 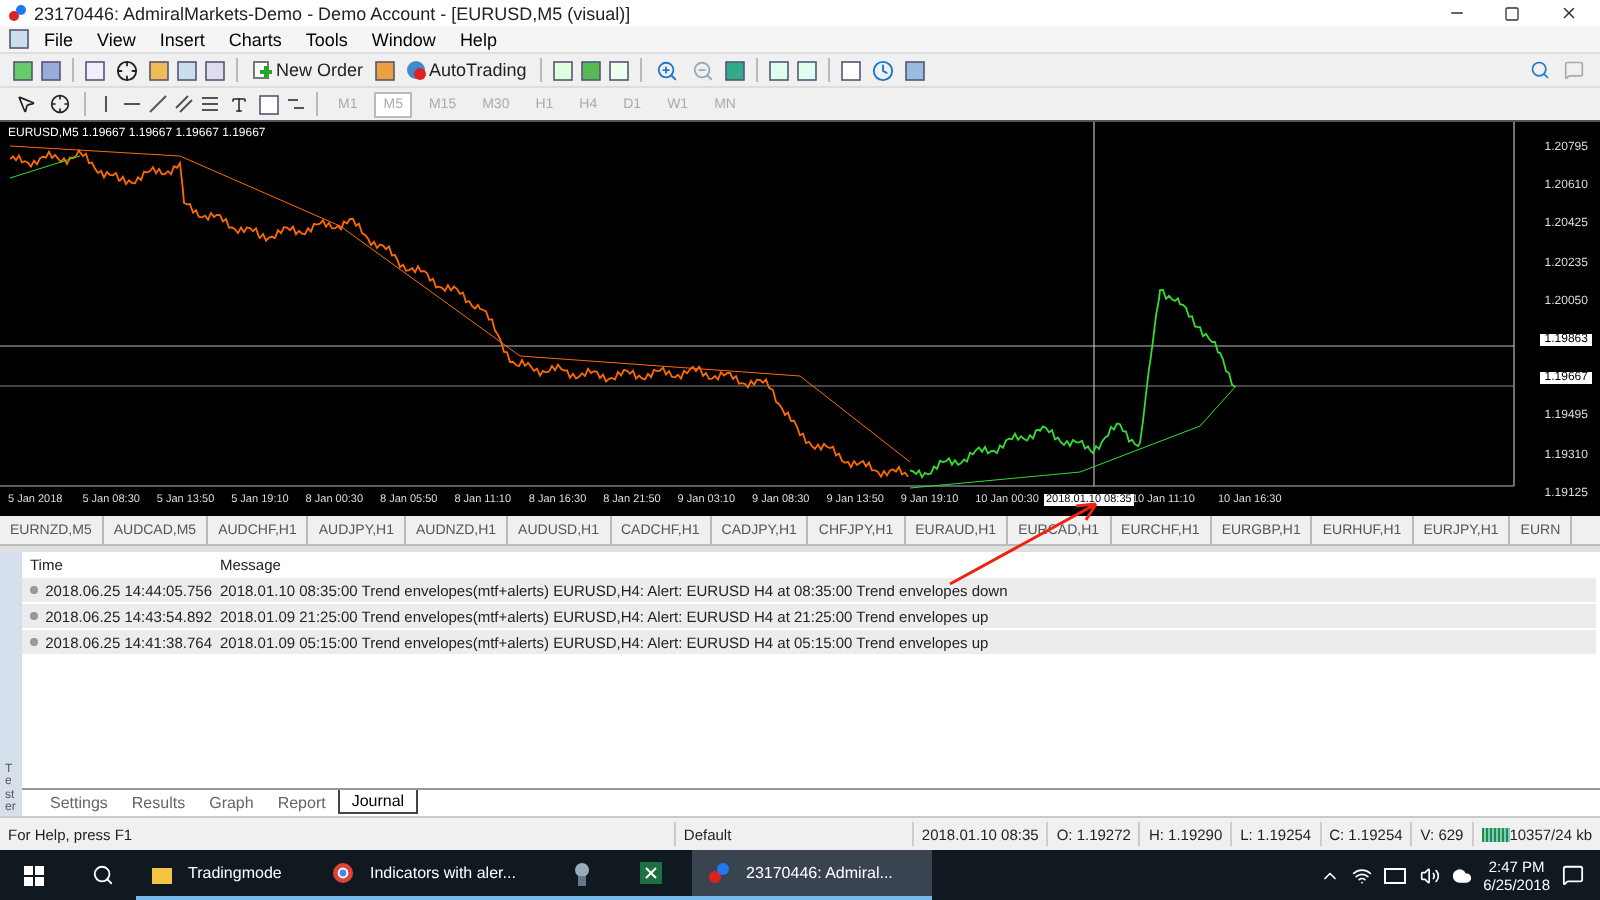 What do you see at coordinates (210, 104) in the screenshot?
I see `fibonacci-icon` at bounding box center [210, 104].